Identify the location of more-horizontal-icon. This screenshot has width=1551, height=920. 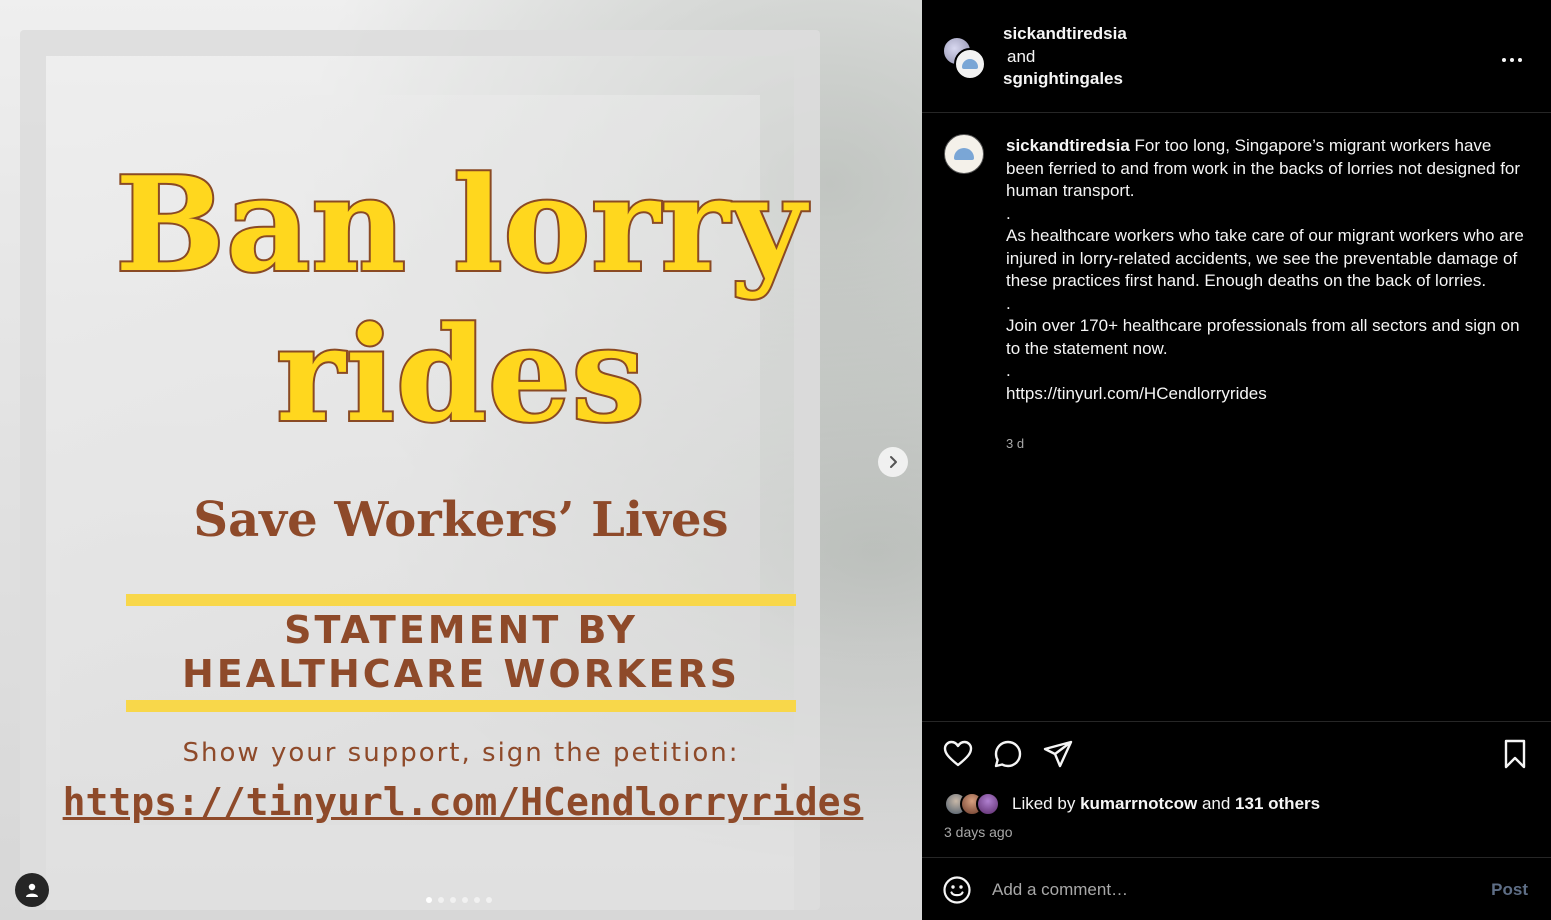
(1512, 60).